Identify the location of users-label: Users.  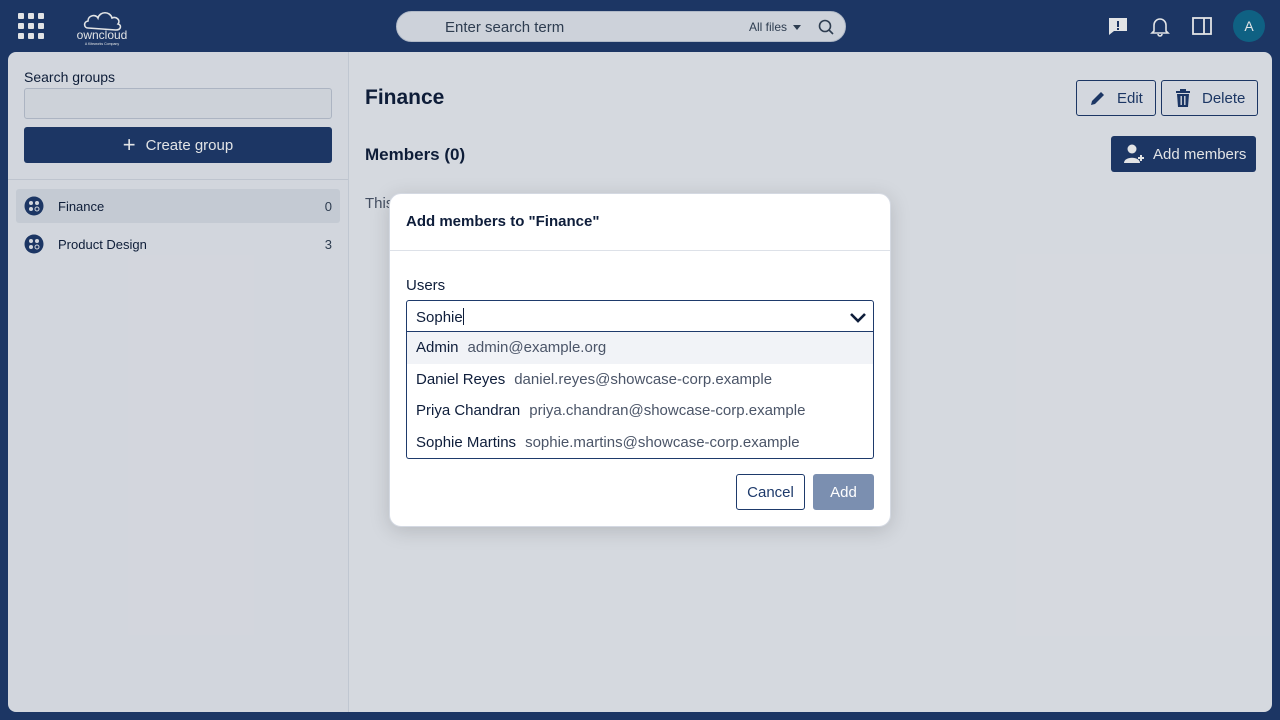
(426, 285).